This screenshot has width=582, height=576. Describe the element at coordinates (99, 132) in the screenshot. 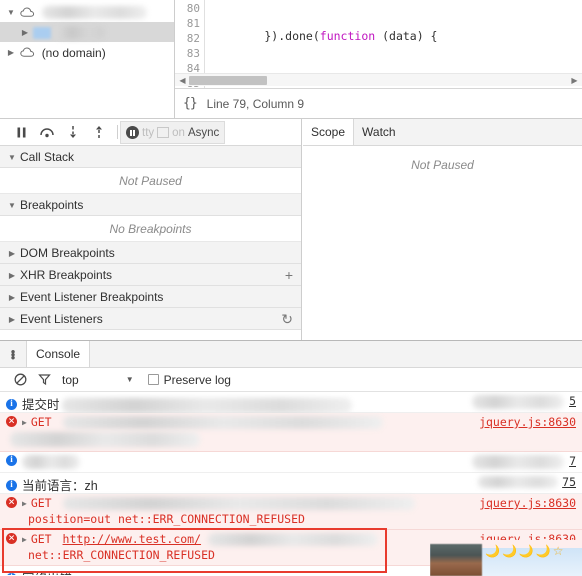

I see `step-out-button` at that location.